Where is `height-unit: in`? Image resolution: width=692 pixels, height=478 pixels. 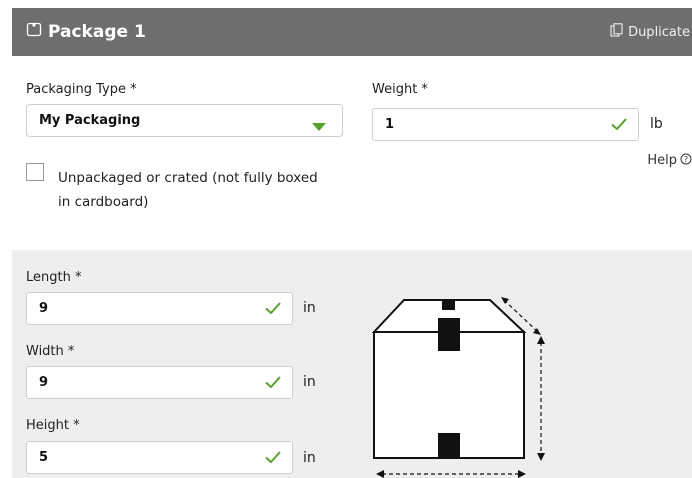 height-unit: in is located at coordinates (309, 458).